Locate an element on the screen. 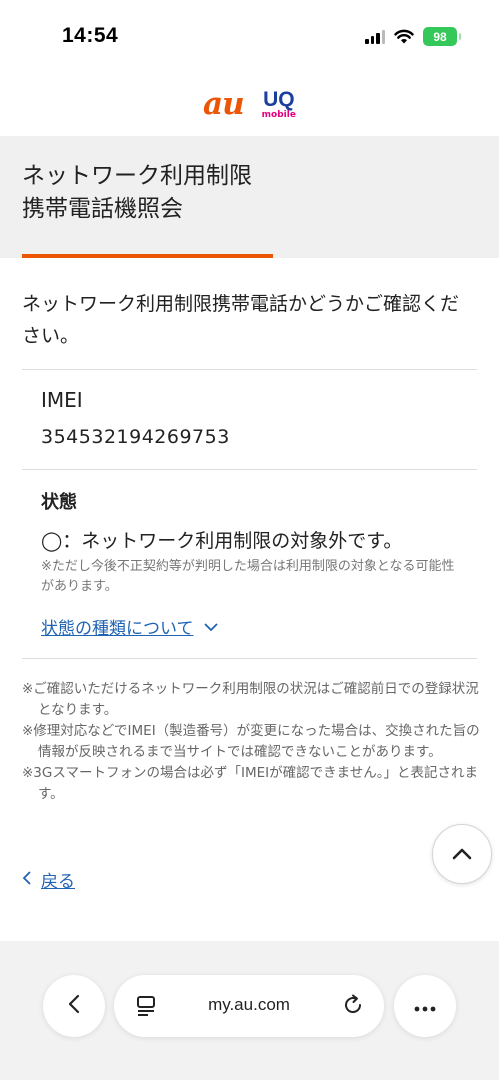 This screenshot has width=499, height=1080. browser-back-button is located at coordinates (74, 1006).